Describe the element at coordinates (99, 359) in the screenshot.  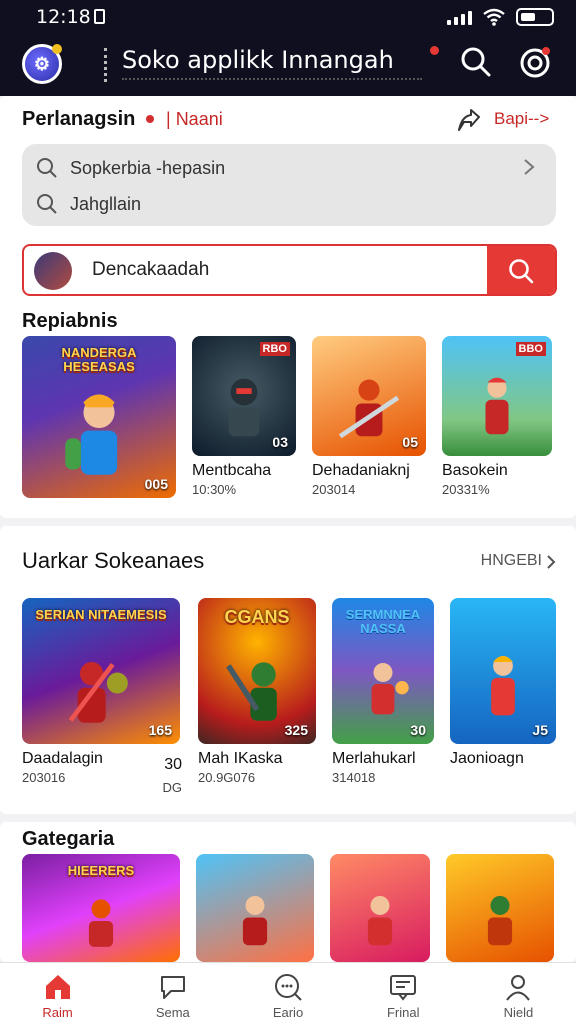
I see `game-banner: NANDERGA HESEASAS` at that location.